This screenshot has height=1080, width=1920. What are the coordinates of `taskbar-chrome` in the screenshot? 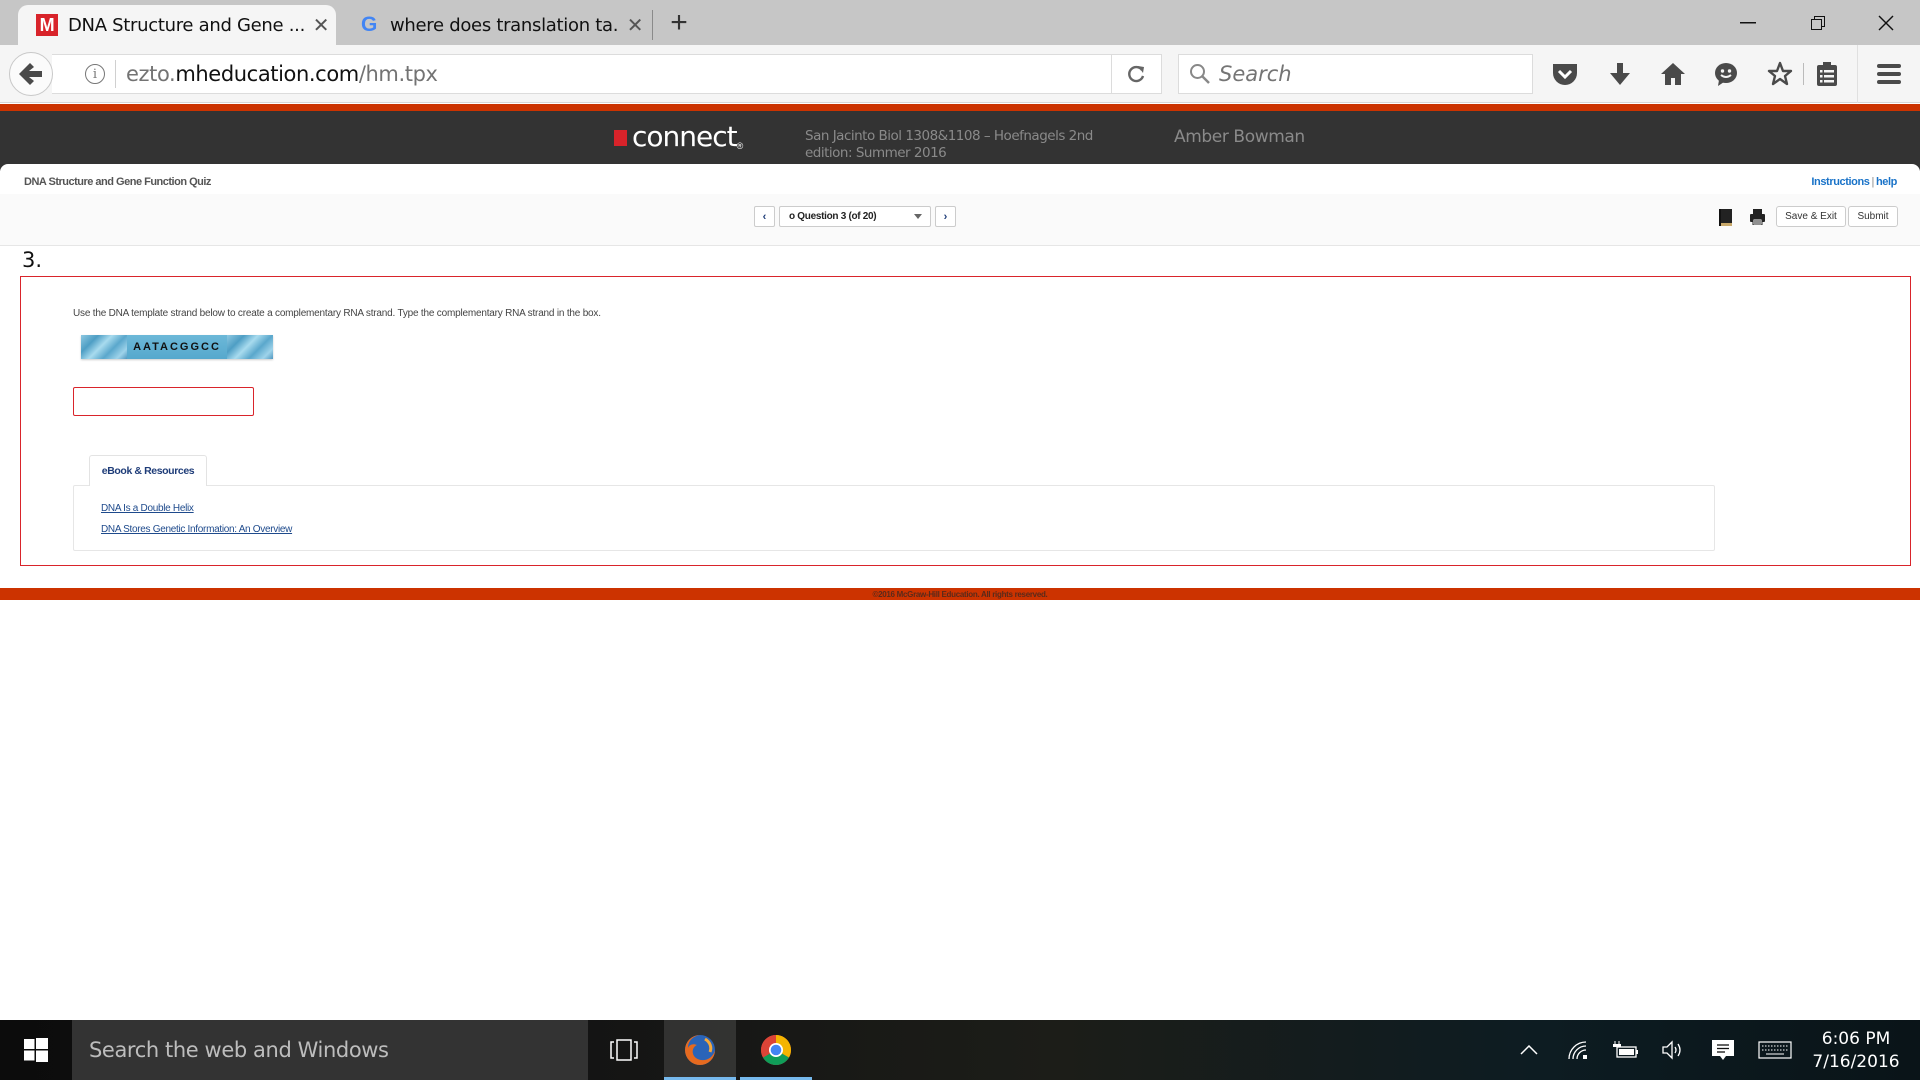 It's located at (776, 1050).